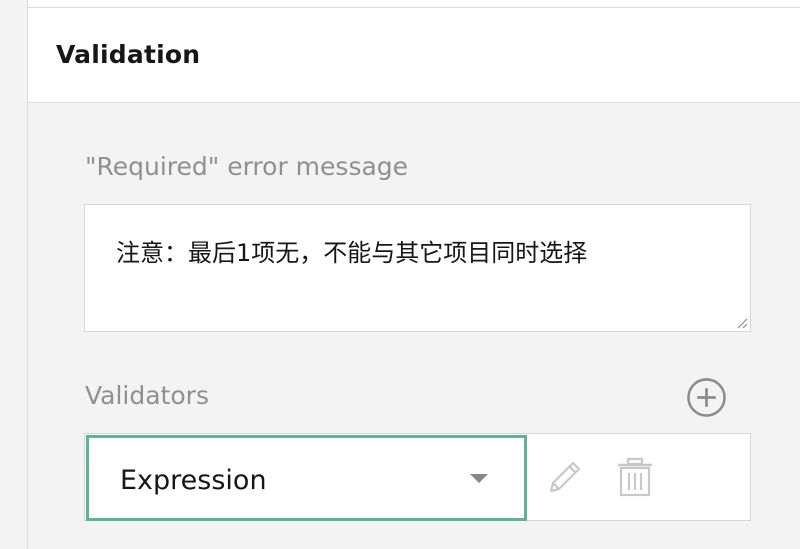 The image size is (800, 549). I want to click on validator-type-dropdown: Expression, so click(306, 478).